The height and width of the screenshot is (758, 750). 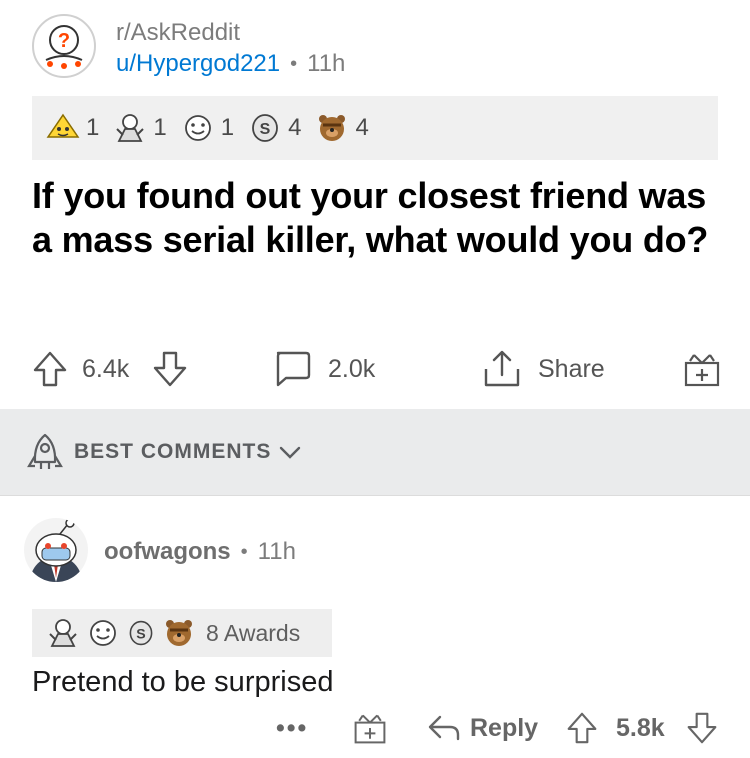 I want to click on awards-count-label: 8 Awards, so click(x=253, y=632).